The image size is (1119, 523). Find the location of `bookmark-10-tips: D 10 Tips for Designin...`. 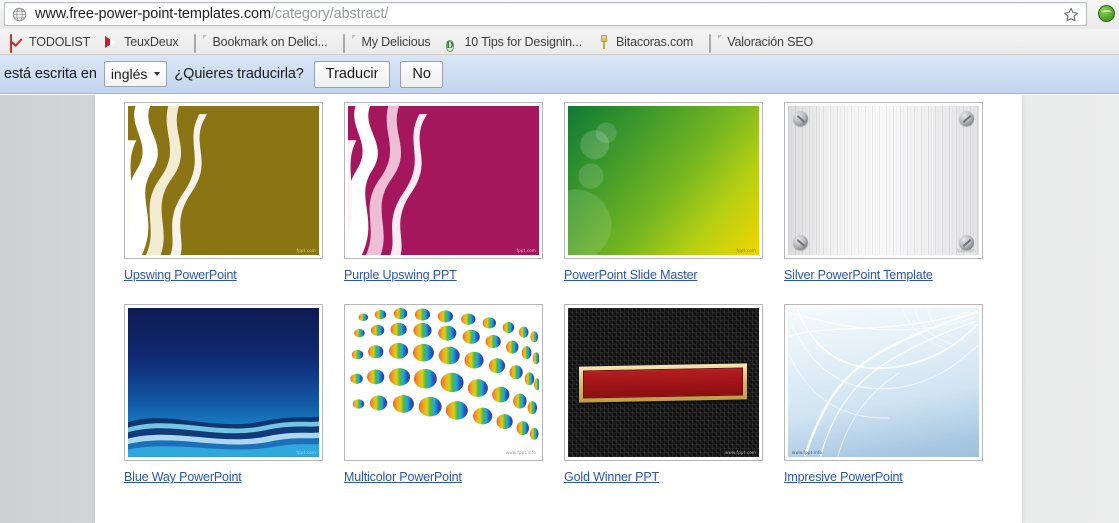

bookmark-10-tips: D 10 Tips for Designin... is located at coordinates (515, 42).